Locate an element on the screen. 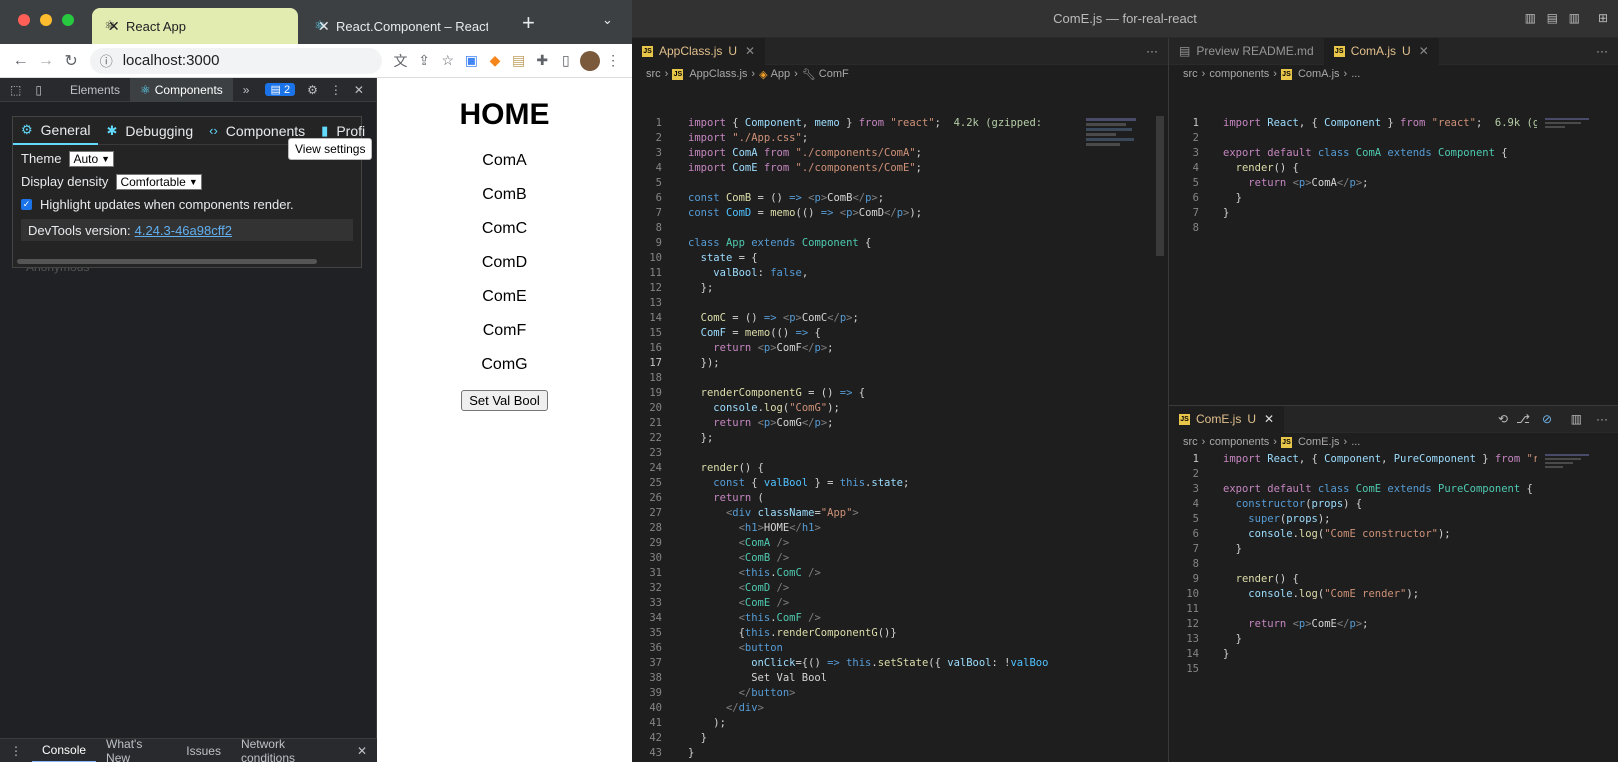 This screenshot has width=1618, height=762. tab-react-component: ⚛ React.Component – React ✕ is located at coordinates (400, 26).